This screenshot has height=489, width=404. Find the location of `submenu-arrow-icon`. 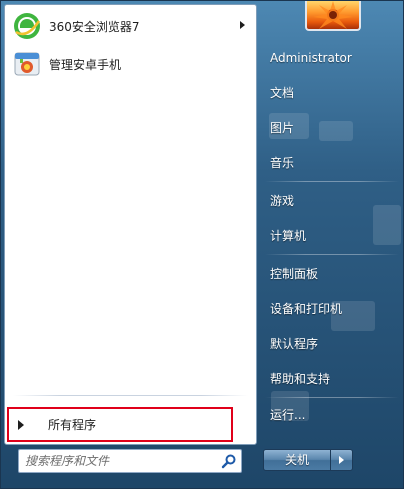

submenu-arrow-icon is located at coordinates (242, 25).